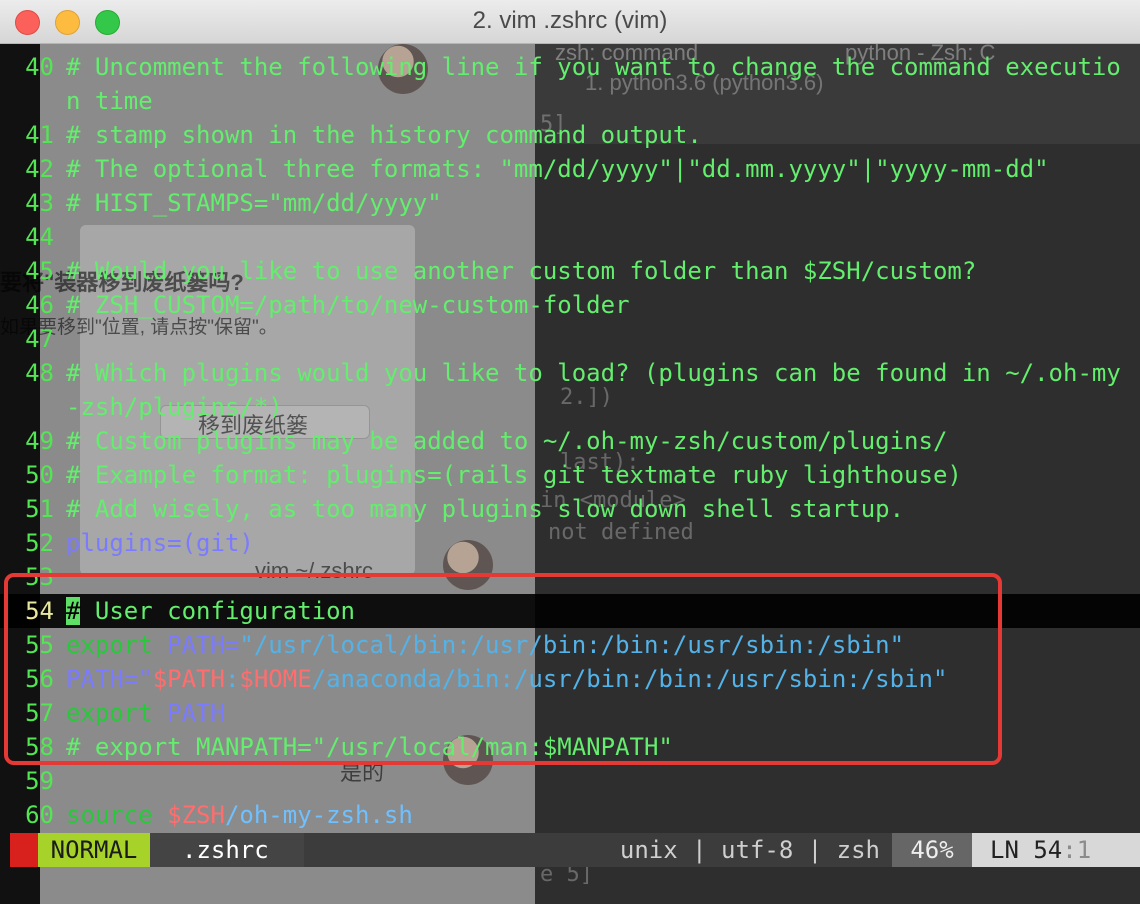 This screenshot has height=904, width=1140. Describe the element at coordinates (932, 850) in the screenshot. I see `scroll-percent: 46%` at that location.